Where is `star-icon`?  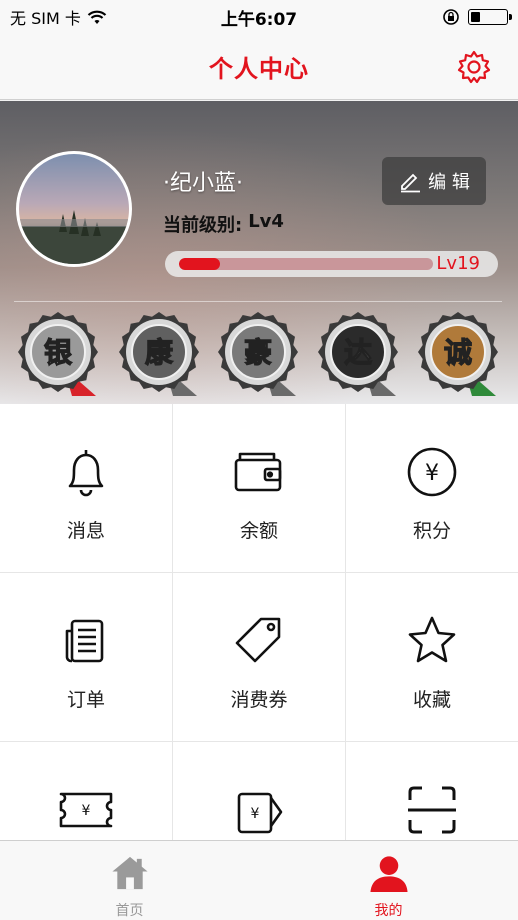
star-icon is located at coordinates (432, 639).